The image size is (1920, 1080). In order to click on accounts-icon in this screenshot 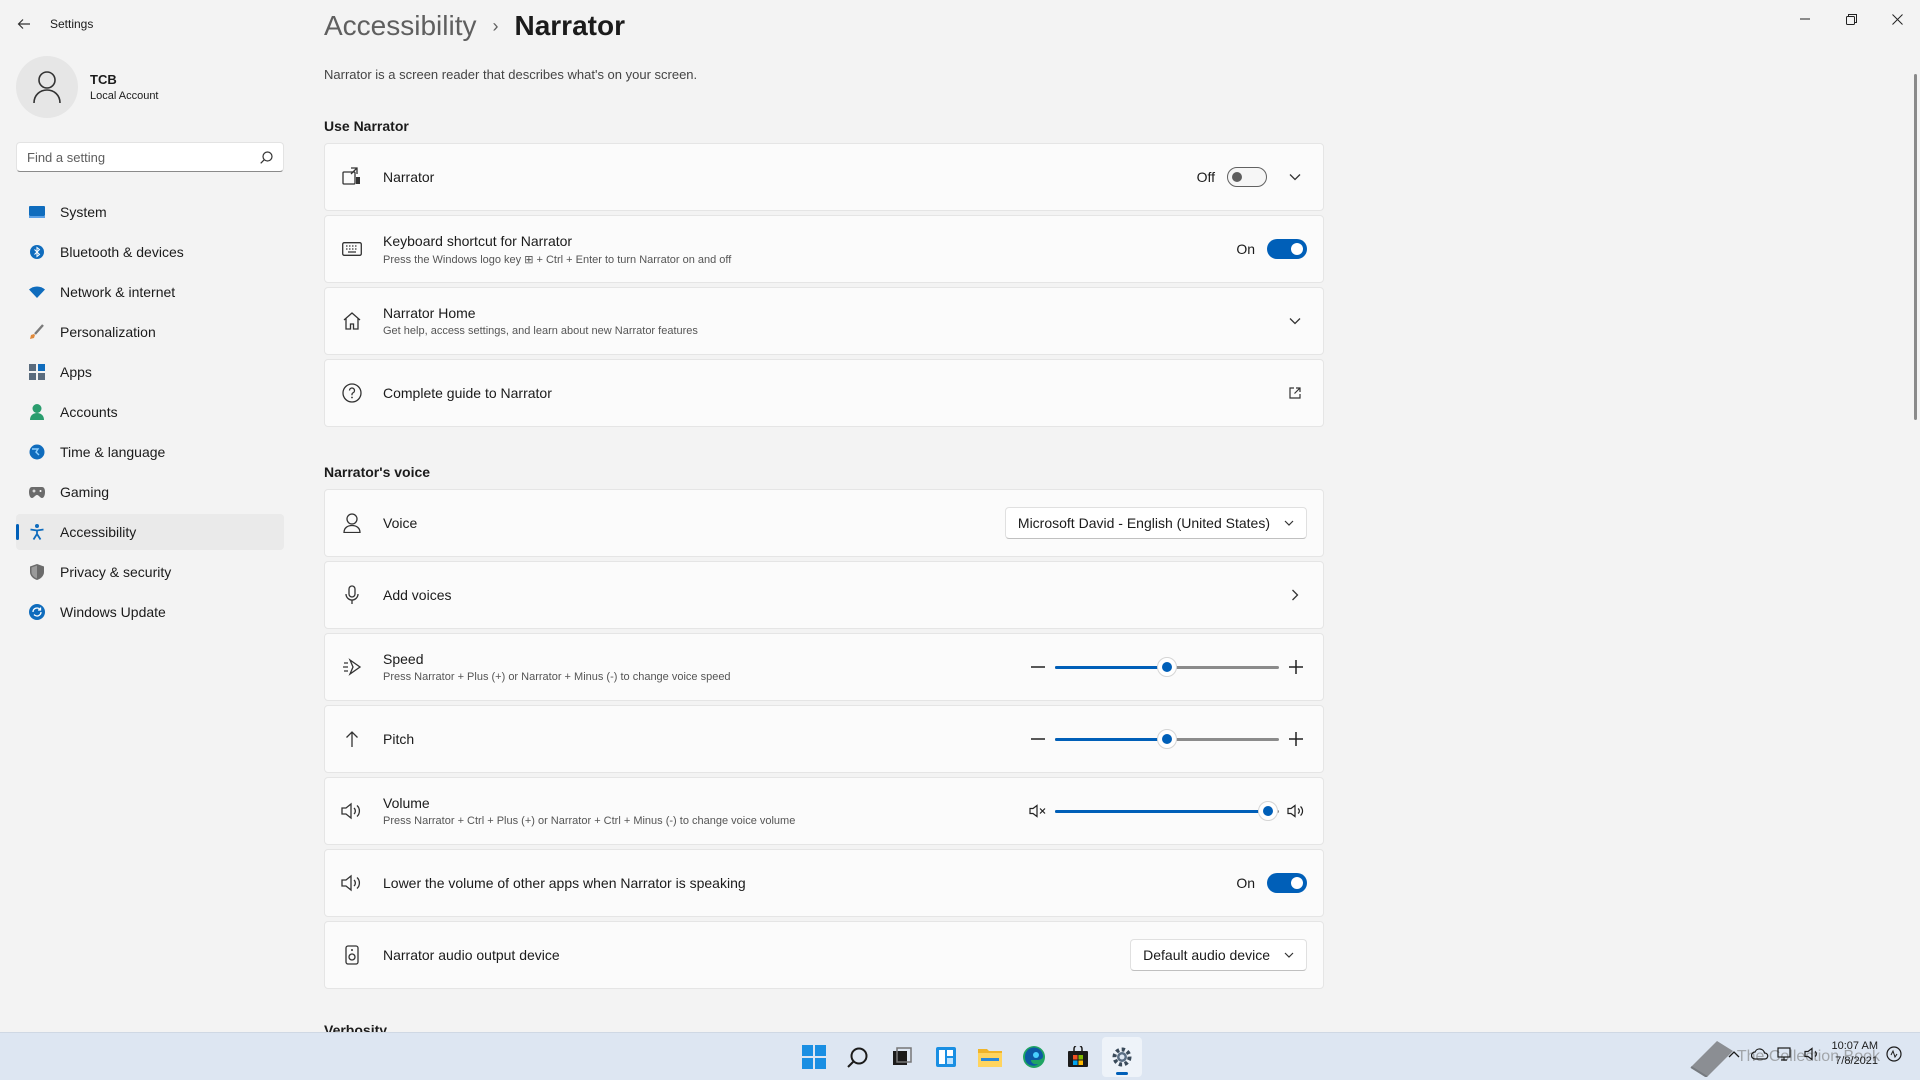, I will do `click(37, 412)`.